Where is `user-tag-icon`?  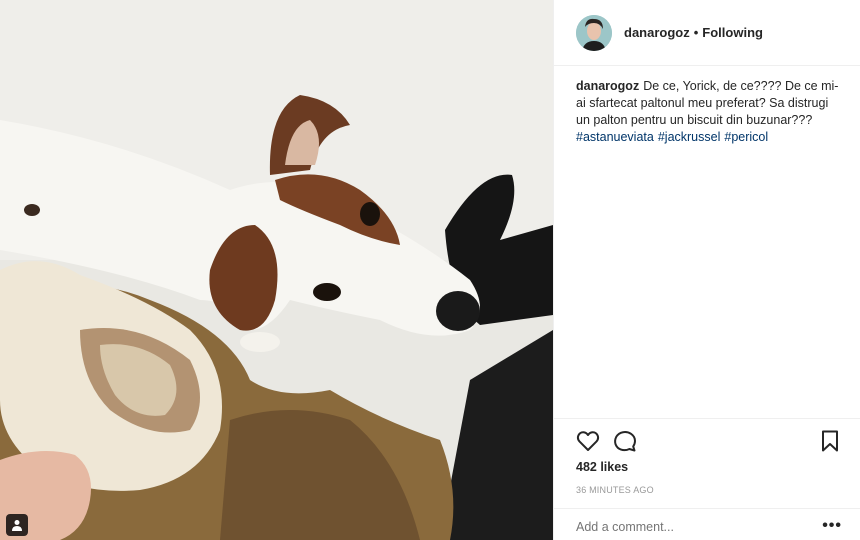 user-tag-icon is located at coordinates (17, 525).